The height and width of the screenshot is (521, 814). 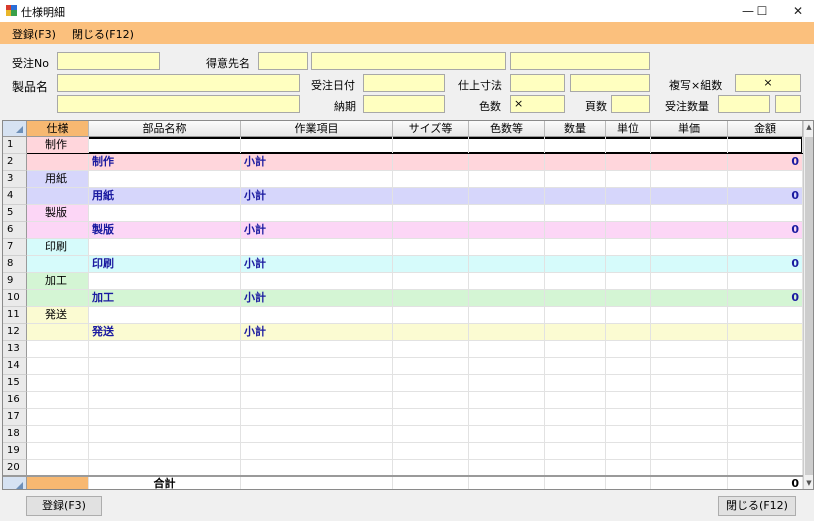 I want to click on spec-cell: 製版, so click(x=58, y=213).